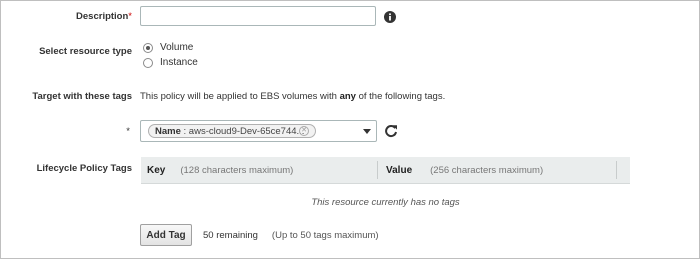  What do you see at coordinates (232, 131) in the screenshot?
I see `tag-chip: Name : aws-cloud9-Dev-65ce744... ✕` at bounding box center [232, 131].